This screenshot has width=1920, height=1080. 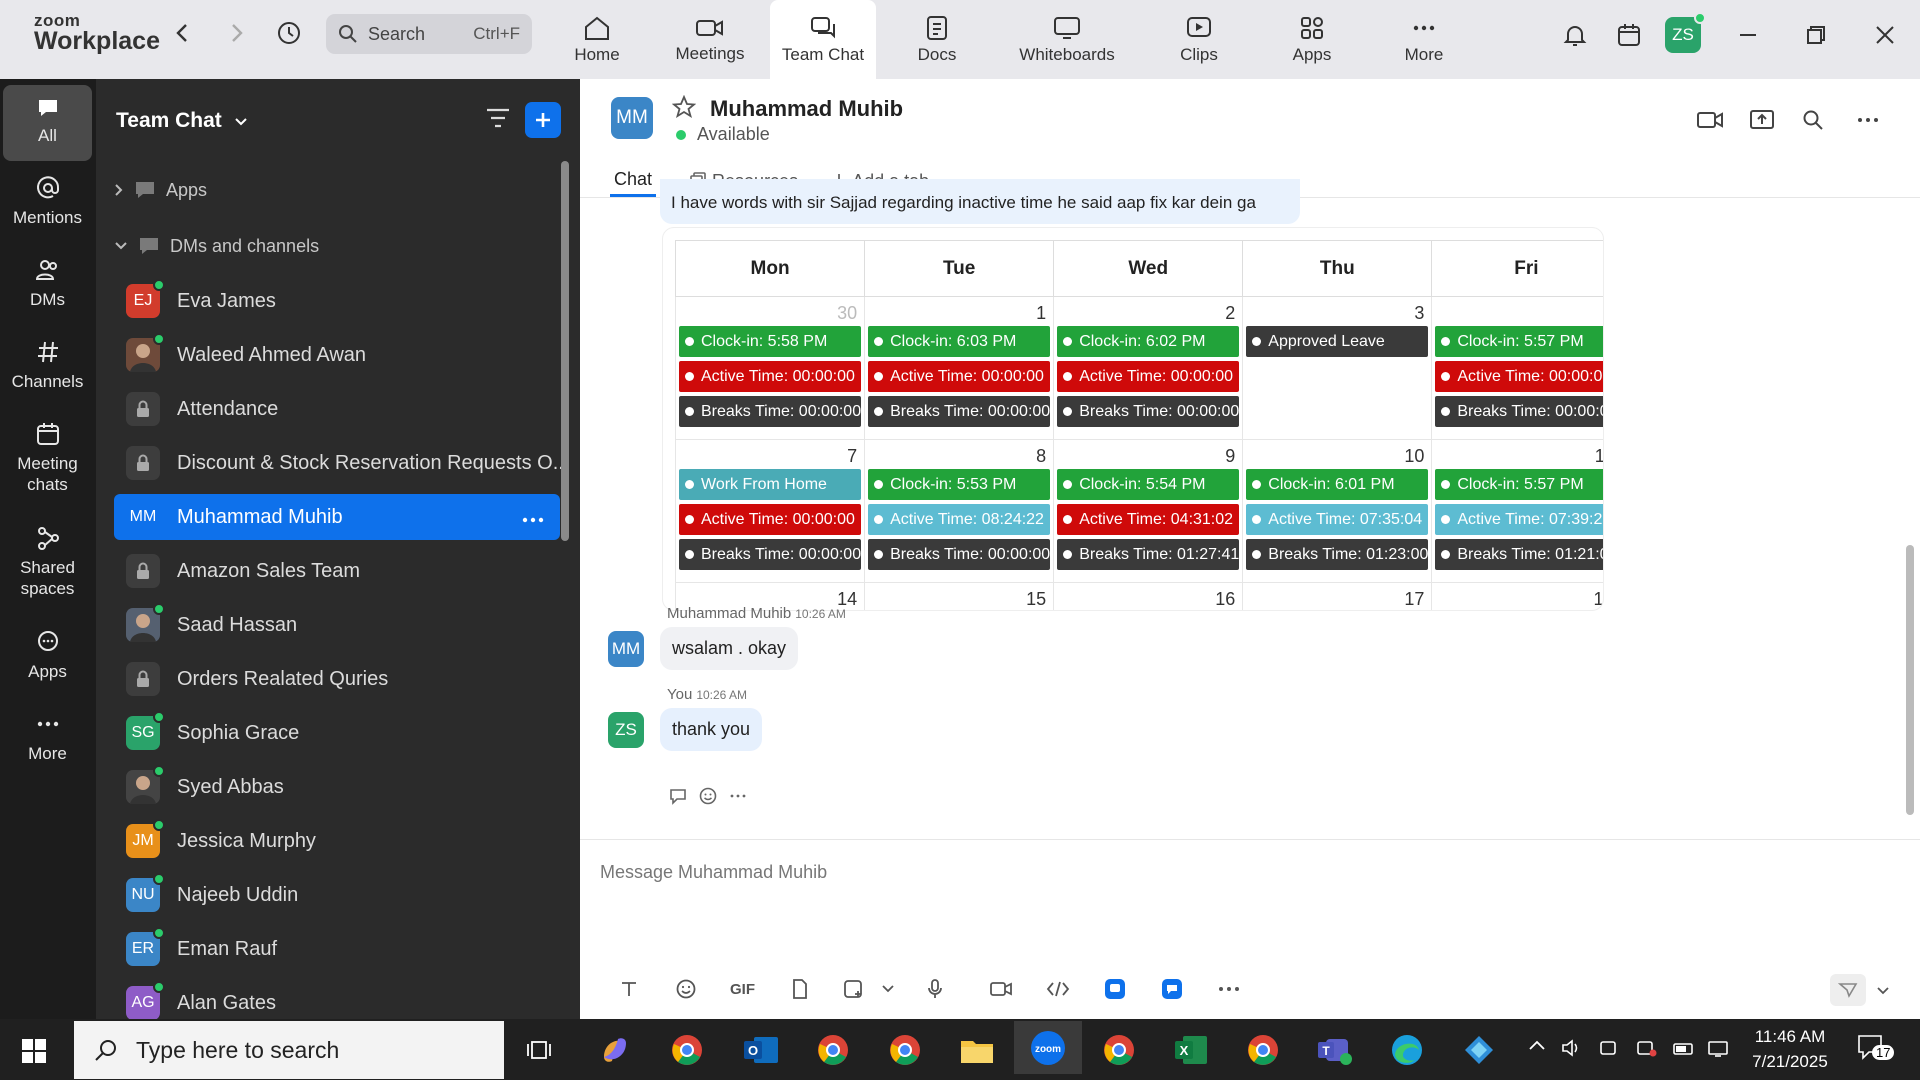 What do you see at coordinates (1199, 39) in the screenshot?
I see `tab-clips: Clips` at bounding box center [1199, 39].